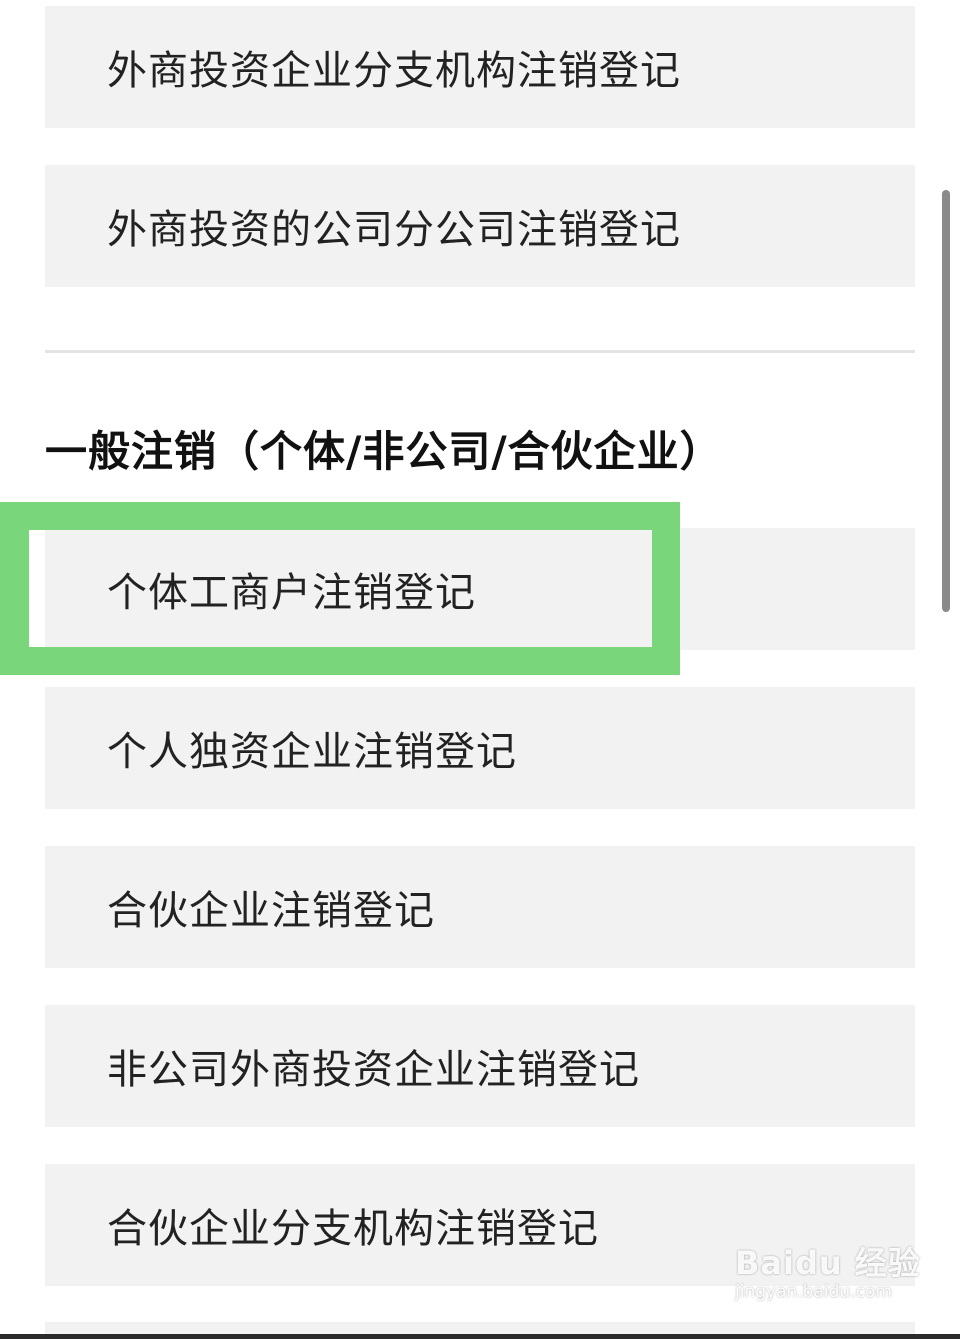 The width and height of the screenshot is (960, 1339). Describe the element at coordinates (946, 401) in the screenshot. I see `scrollbar` at that location.